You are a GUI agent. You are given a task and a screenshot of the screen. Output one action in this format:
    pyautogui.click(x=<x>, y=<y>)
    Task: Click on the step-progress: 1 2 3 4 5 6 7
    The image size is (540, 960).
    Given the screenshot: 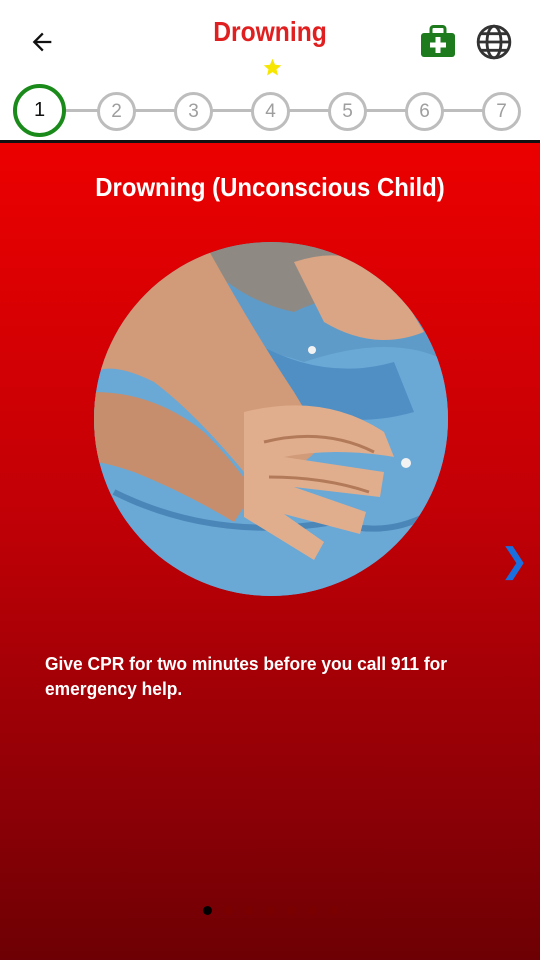 What is the action you would take?
    pyautogui.click(x=270, y=110)
    